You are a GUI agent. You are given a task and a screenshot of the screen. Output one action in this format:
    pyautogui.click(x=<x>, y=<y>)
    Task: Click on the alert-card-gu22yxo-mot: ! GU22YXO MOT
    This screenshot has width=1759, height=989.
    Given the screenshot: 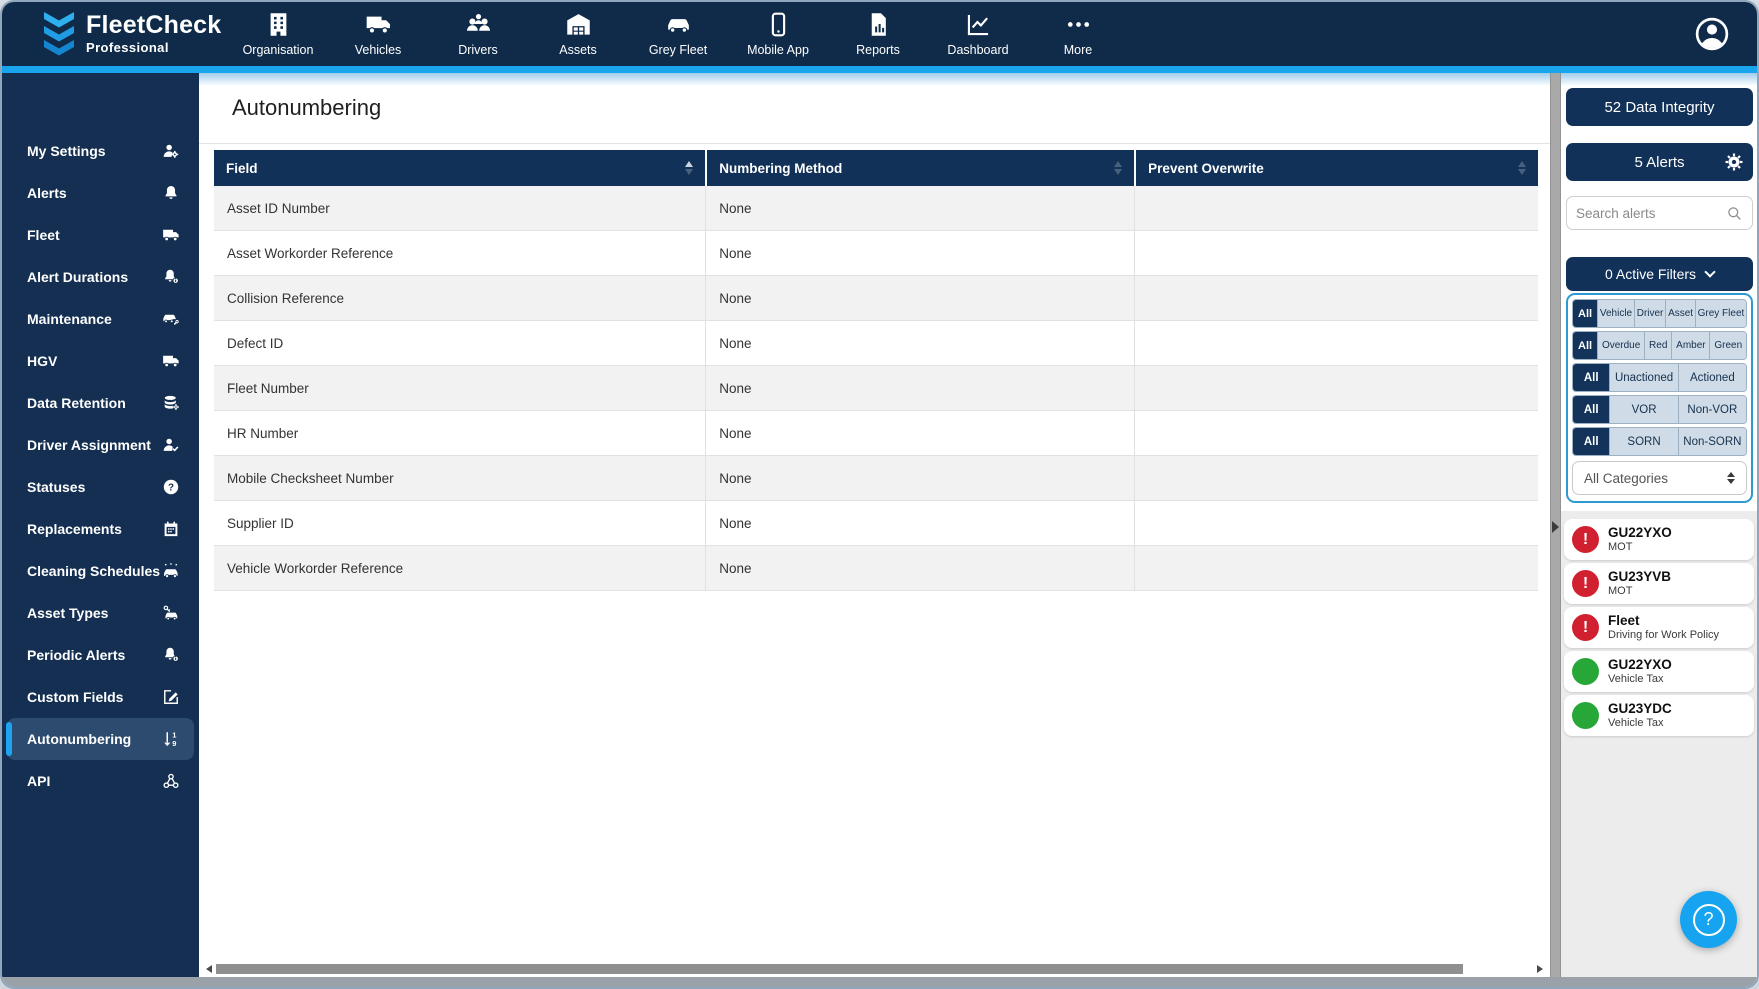 What is the action you would take?
    pyautogui.click(x=1659, y=539)
    